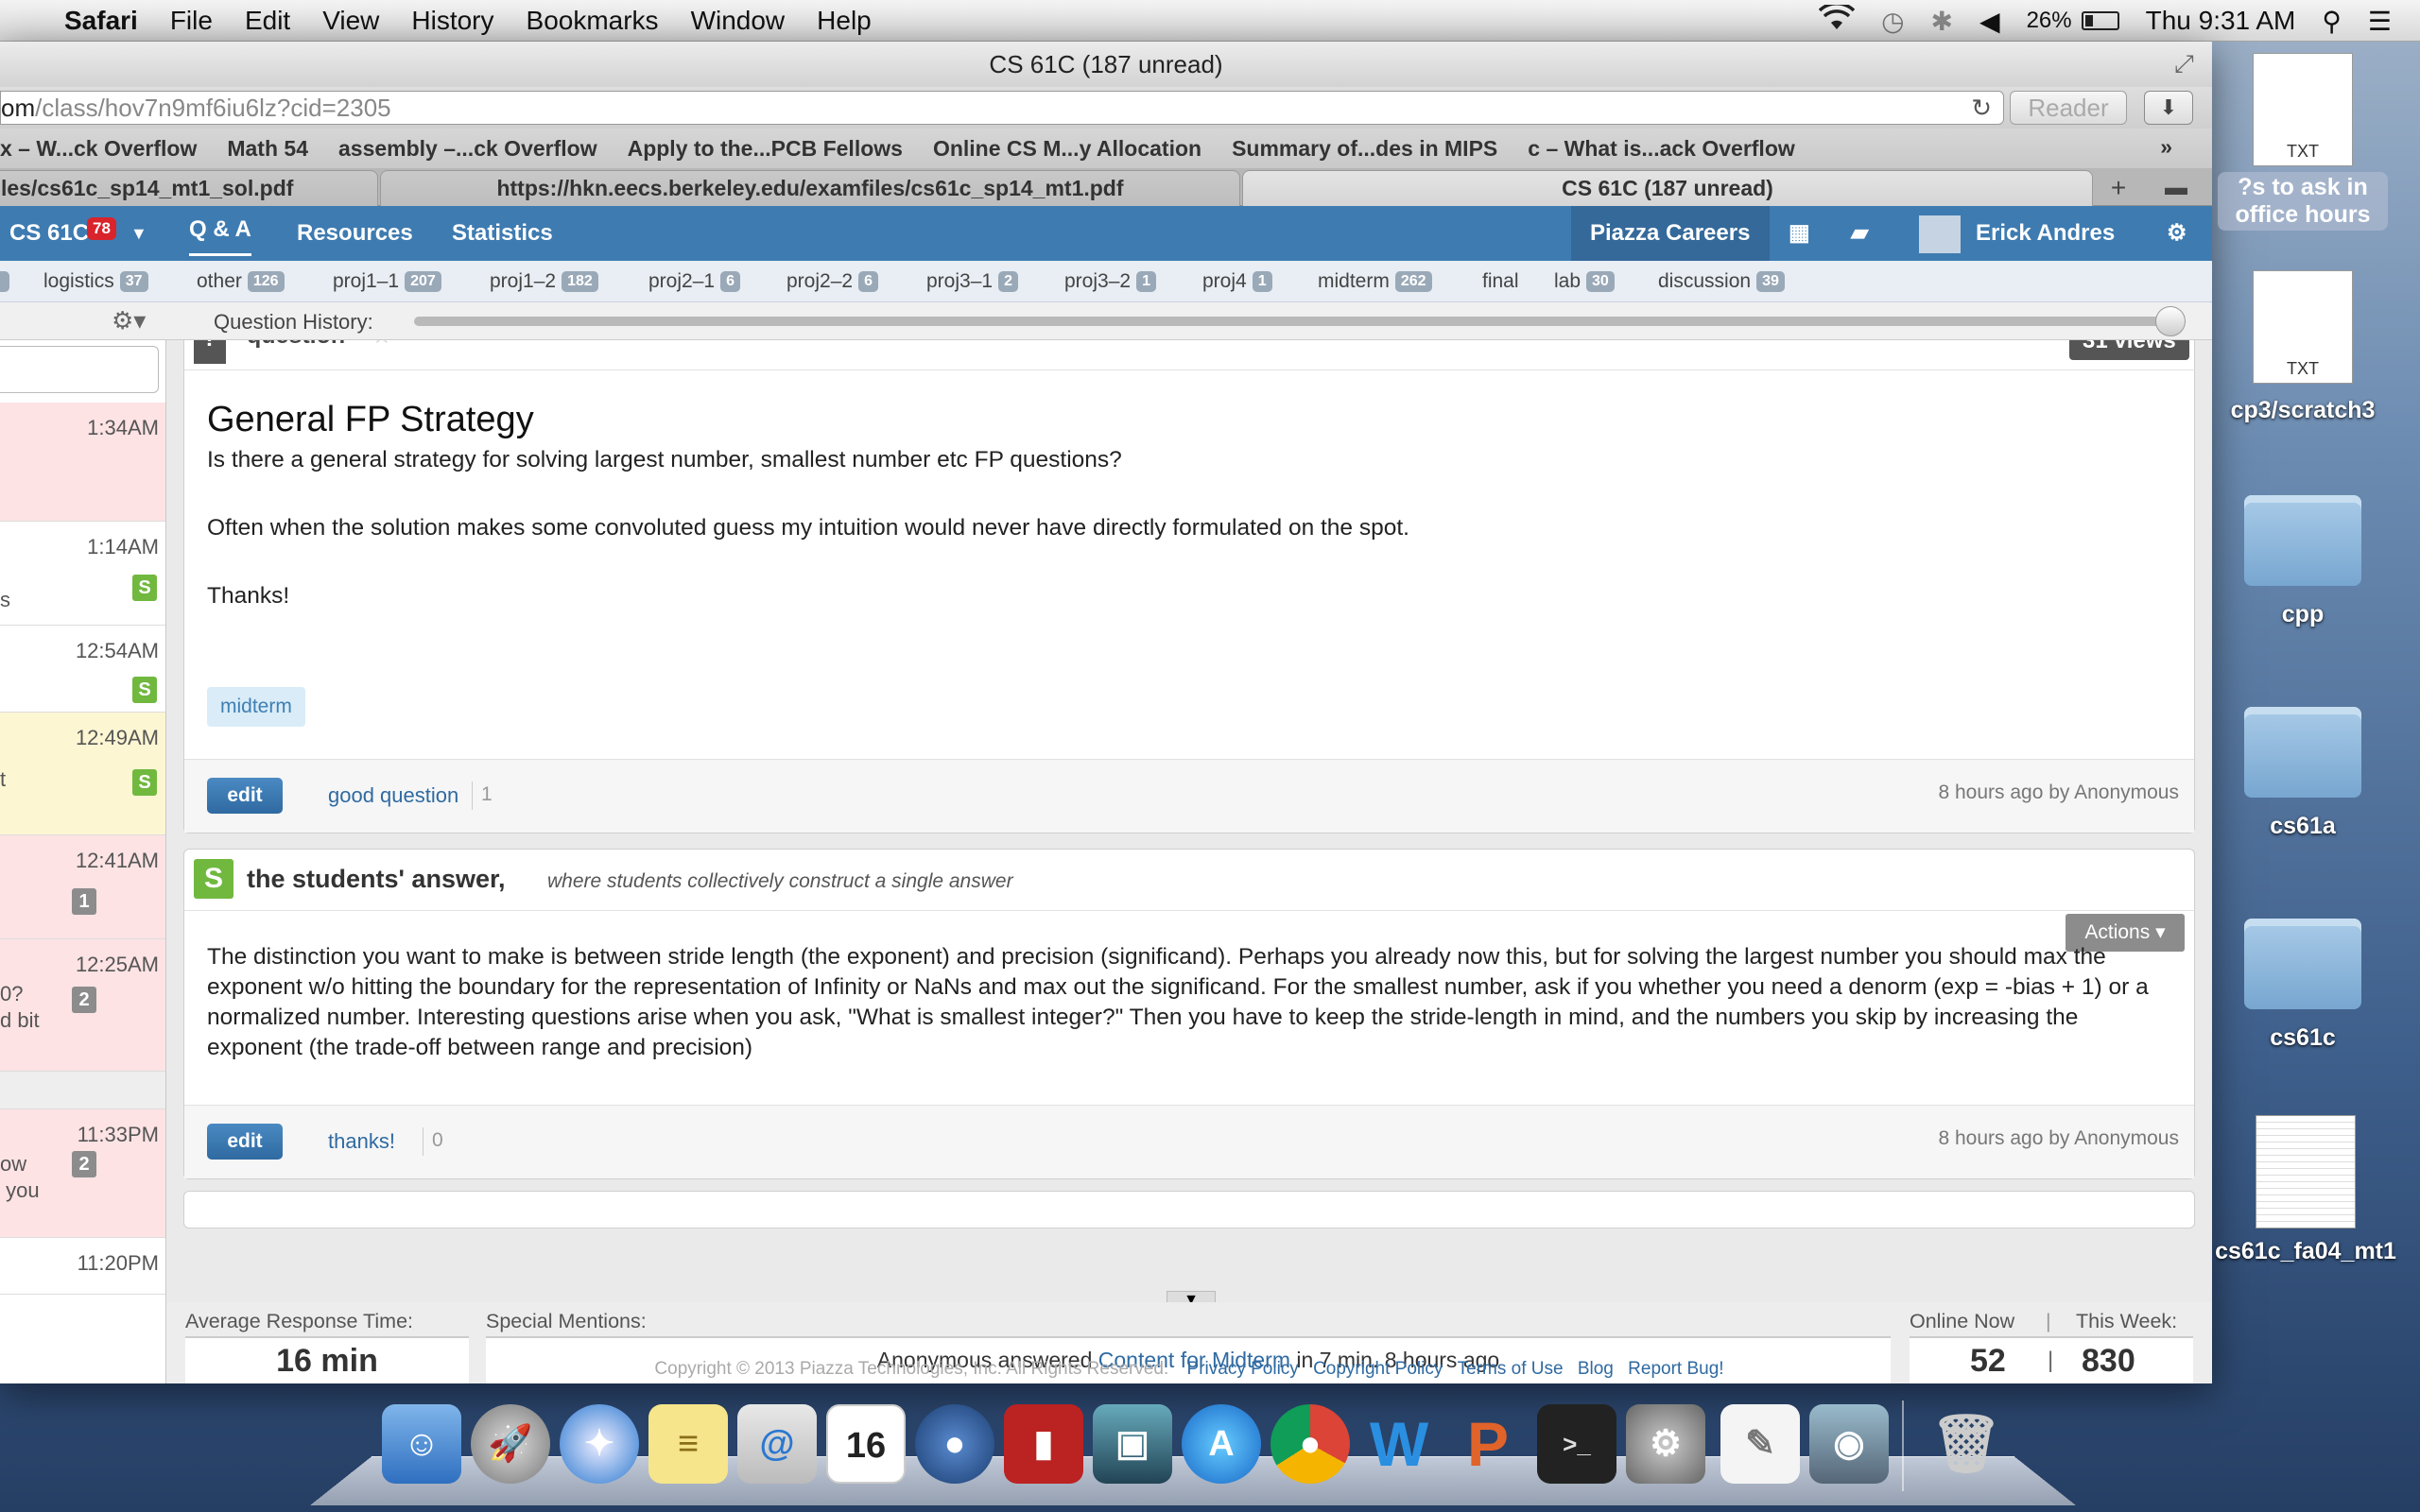 Image resolution: width=2420 pixels, height=1512 pixels. What do you see at coordinates (832, 281) in the screenshot?
I see `filter-proj2-2: proj2–2 6` at bounding box center [832, 281].